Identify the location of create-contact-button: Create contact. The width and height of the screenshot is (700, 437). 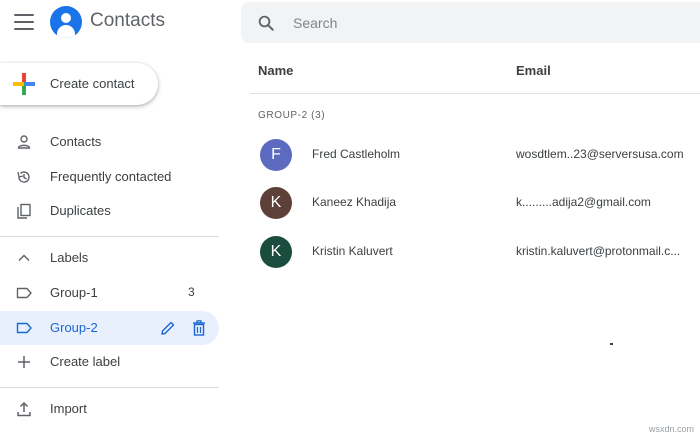
(79, 84).